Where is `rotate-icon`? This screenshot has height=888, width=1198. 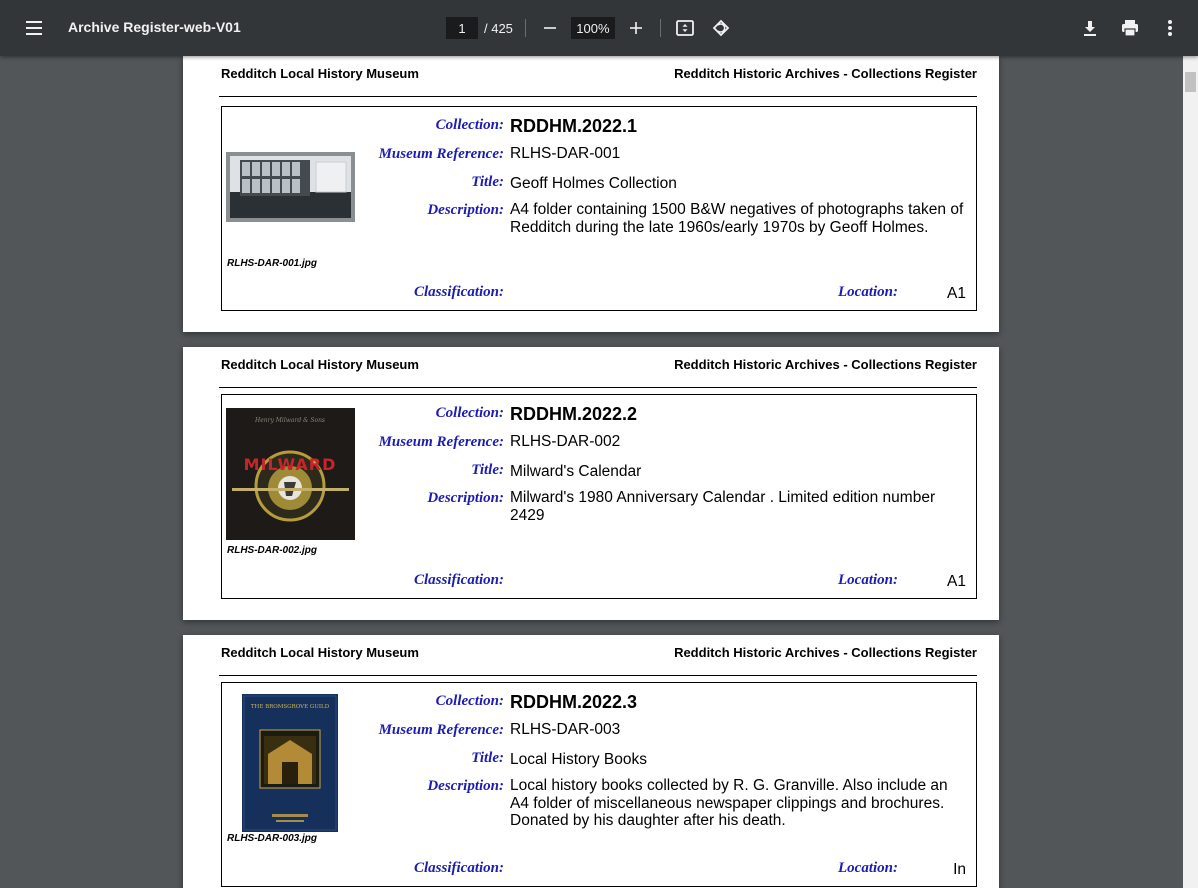
rotate-icon is located at coordinates (721, 28).